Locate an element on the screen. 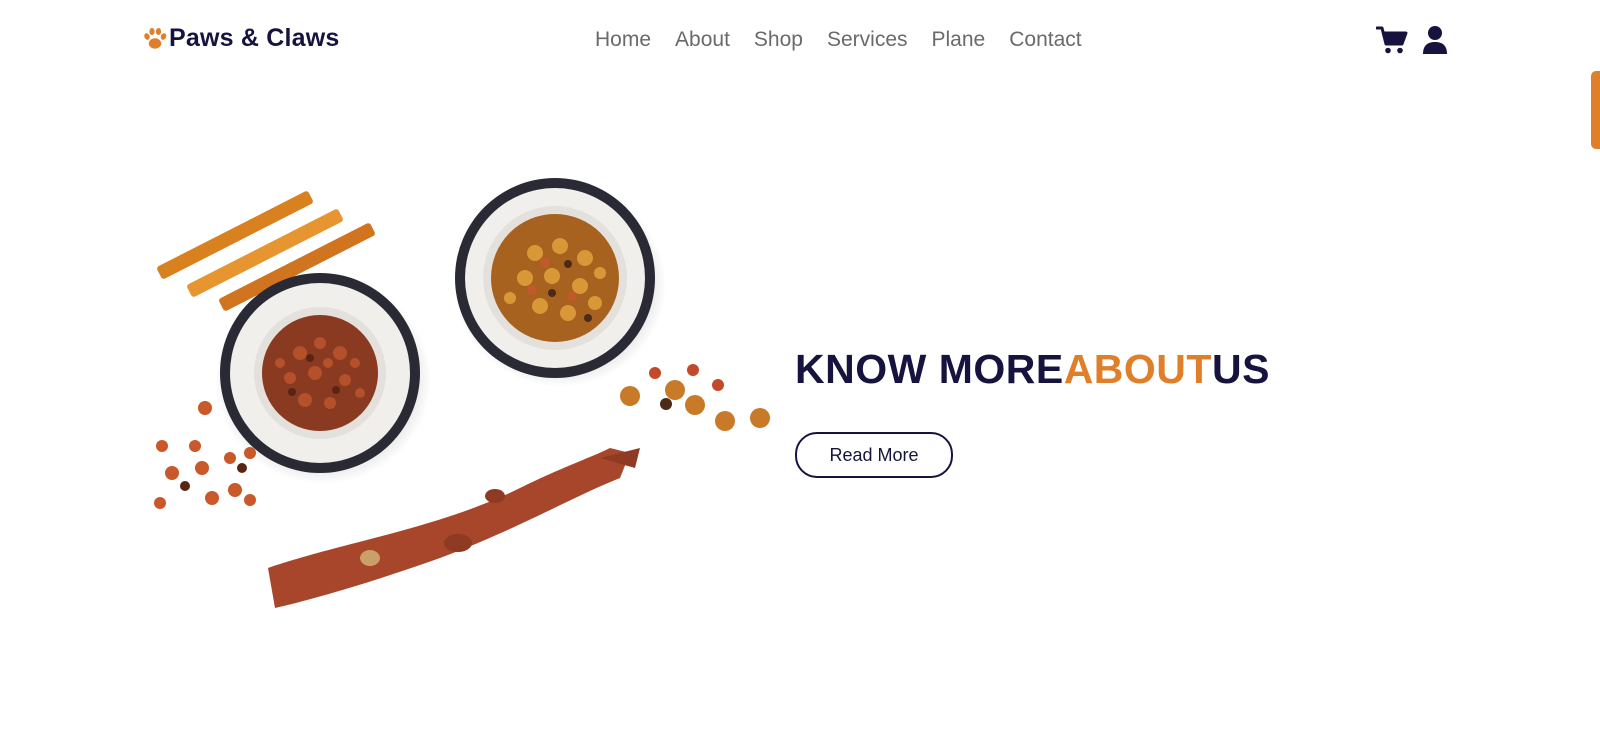  brand-name: Paws & Claws is located at coordinates (254, 38).